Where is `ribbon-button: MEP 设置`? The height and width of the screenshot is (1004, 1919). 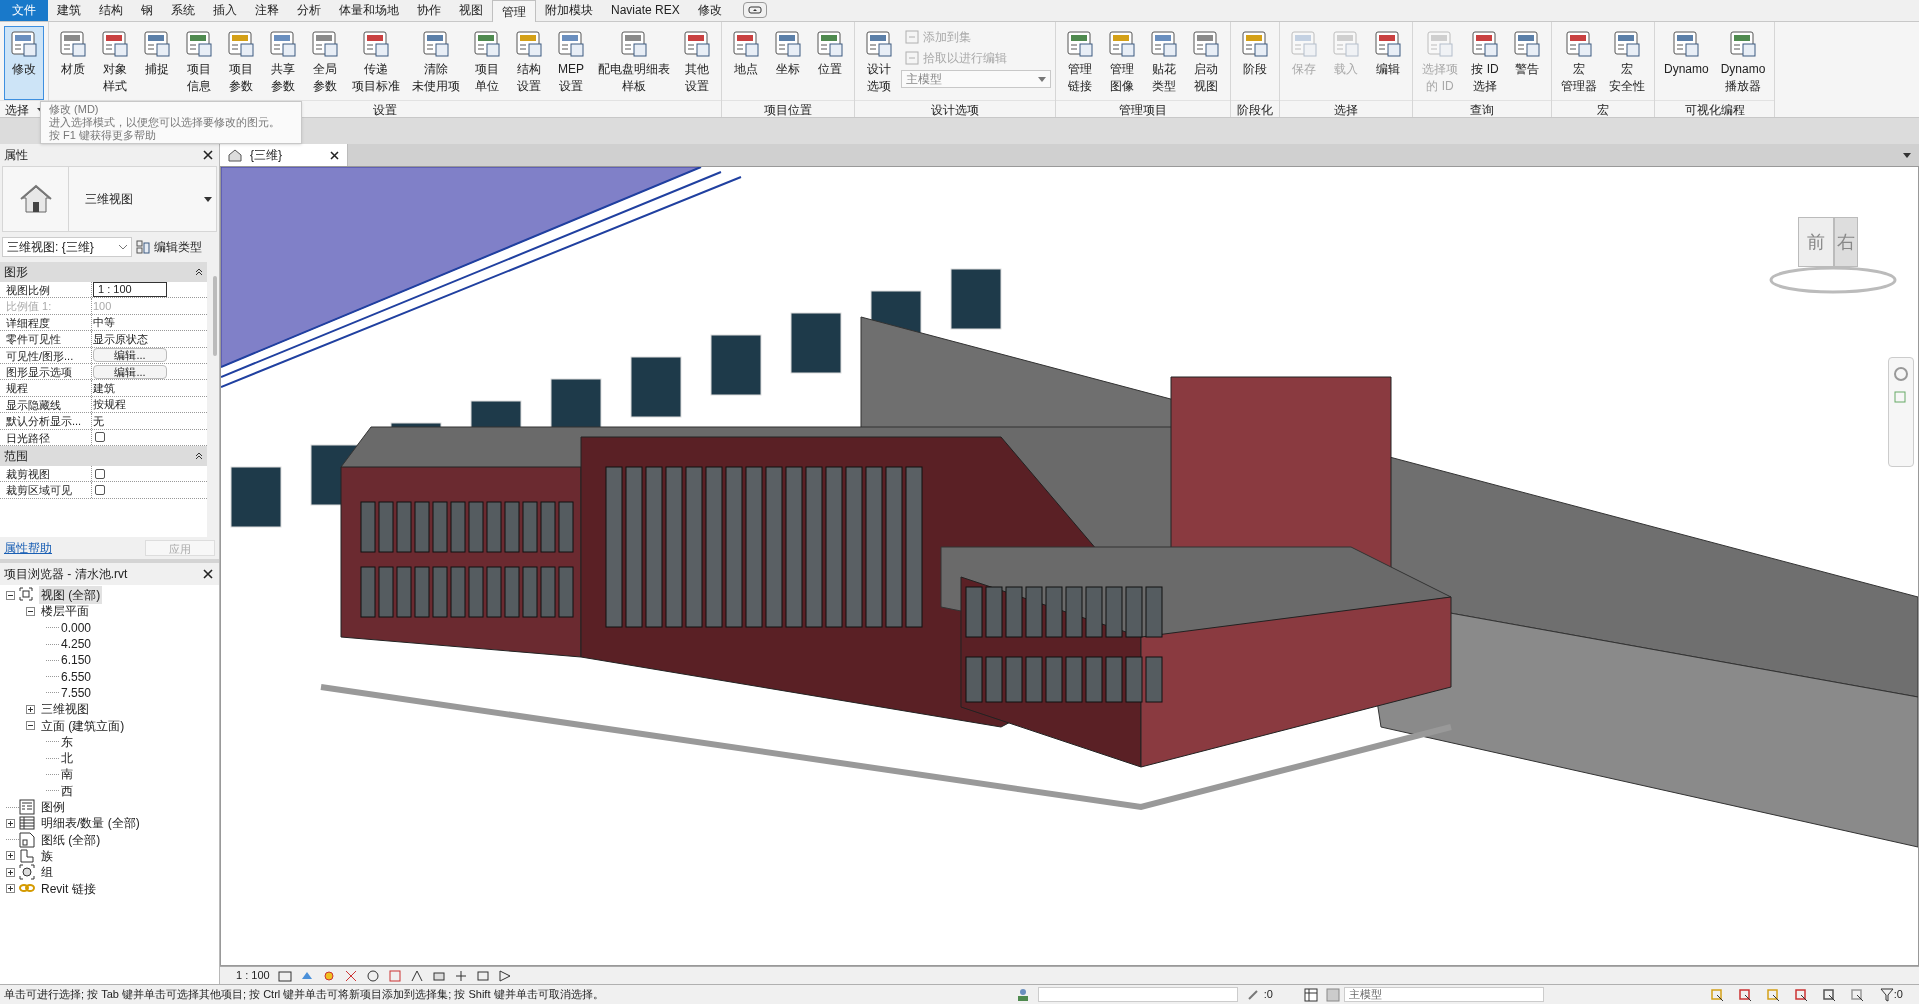
ribbon-button: MEP 设置 is located at coordinates (571, 63).